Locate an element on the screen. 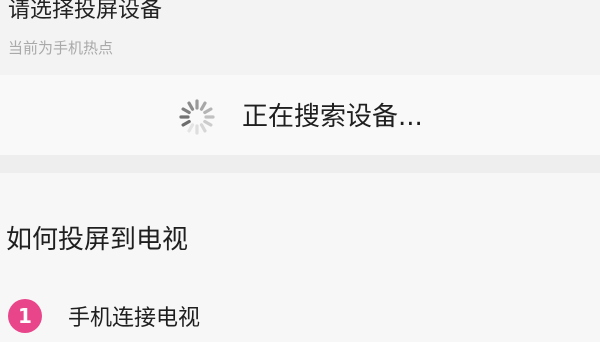  step-number-badge: 1 is located at coordinates (25, 316).